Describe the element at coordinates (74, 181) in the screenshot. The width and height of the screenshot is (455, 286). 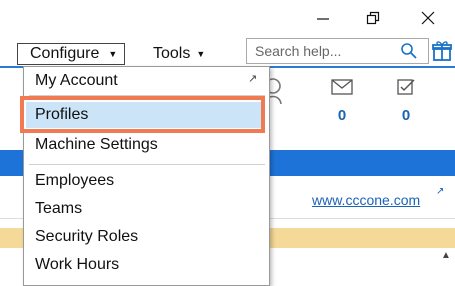
I see `menu-item-employees: Employees` at that location.